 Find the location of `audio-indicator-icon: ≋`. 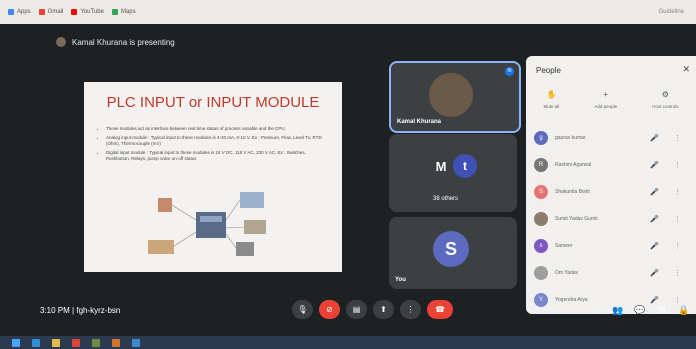

audio-indicator-icon: ≋ is located at coordinates (509, 71).